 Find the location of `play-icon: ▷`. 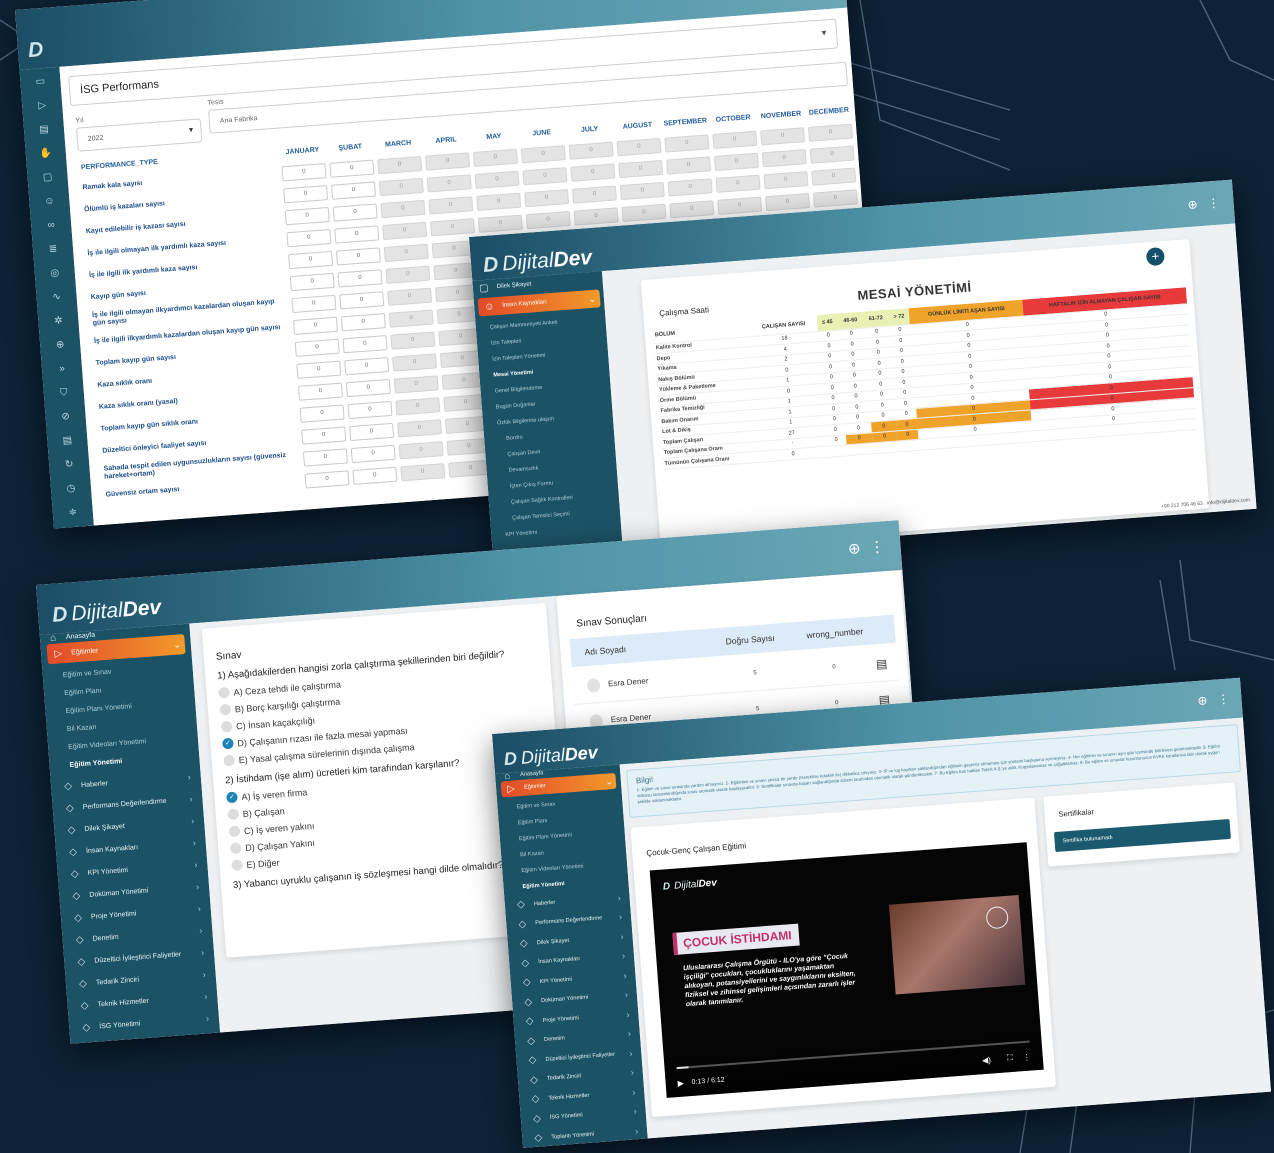

play-icon: ▷ is located at coordinates (43, 112).